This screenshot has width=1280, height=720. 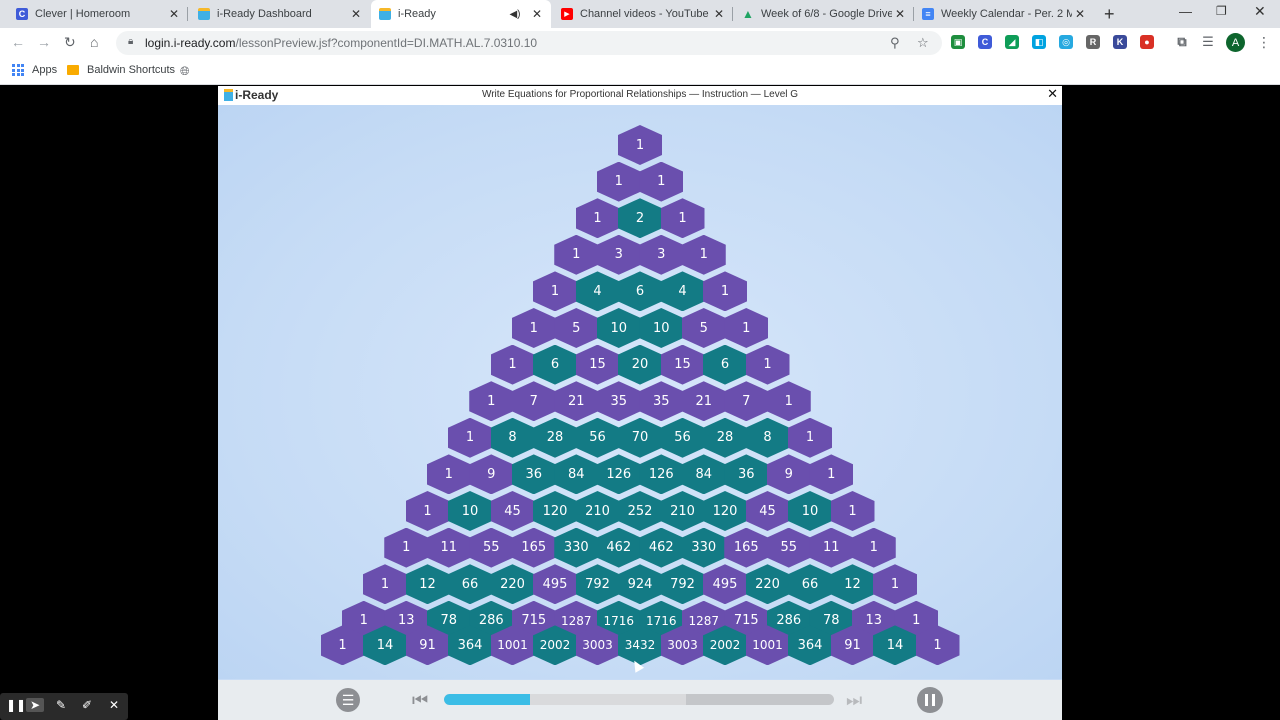 I want to click on tab-clever: C Clever | Homeroom ✕, so click(x=98, y=14).